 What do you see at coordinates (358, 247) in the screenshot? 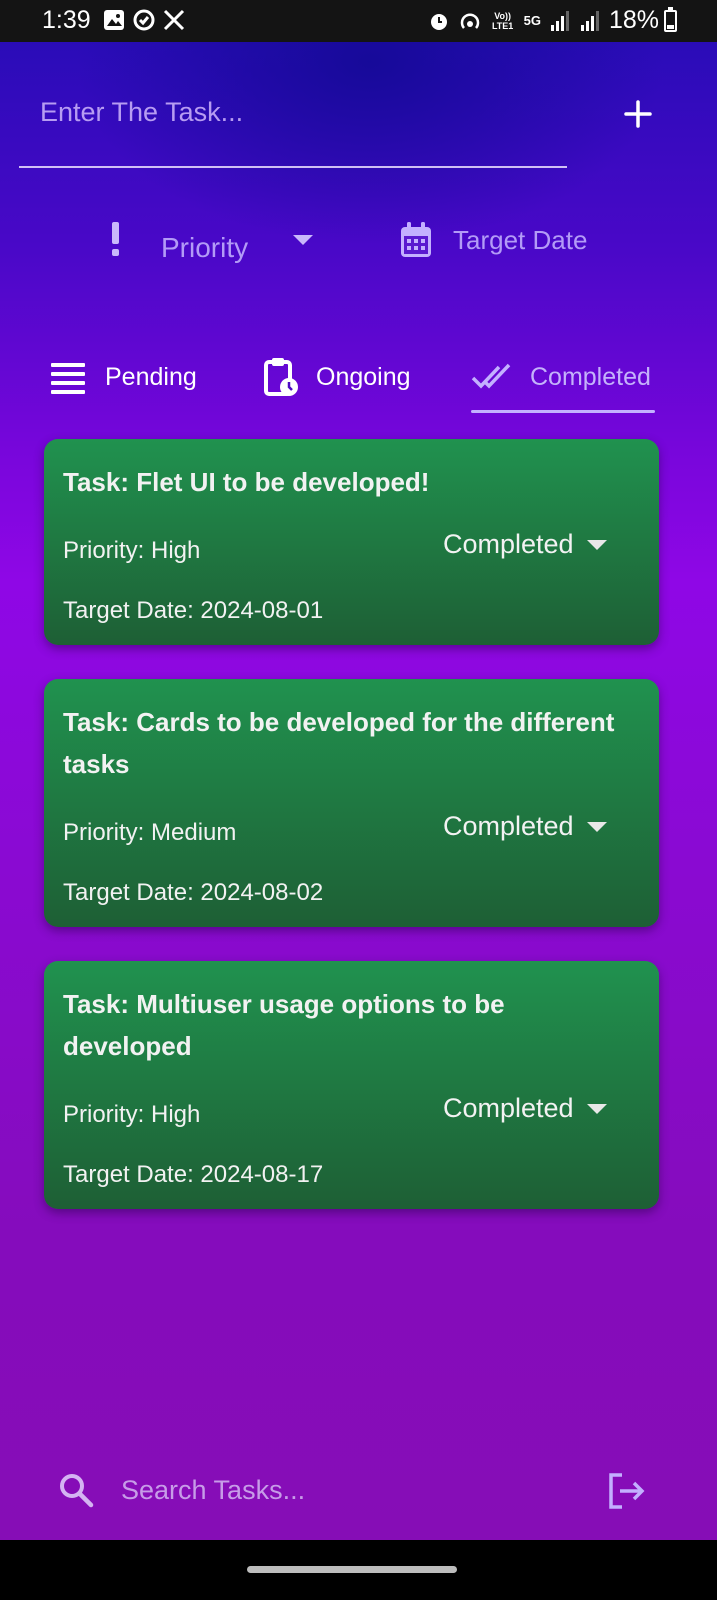
I see `priority-date-row: Priority Target Date` at bounding box center [358, 247].